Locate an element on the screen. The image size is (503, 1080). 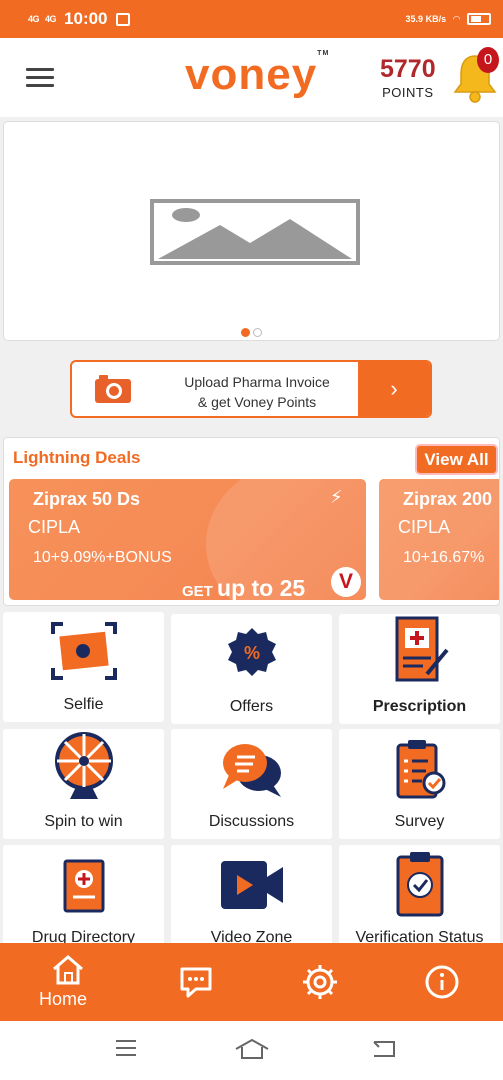
net-speed: 35.9 KB/s is located at coordinates (426, 19).